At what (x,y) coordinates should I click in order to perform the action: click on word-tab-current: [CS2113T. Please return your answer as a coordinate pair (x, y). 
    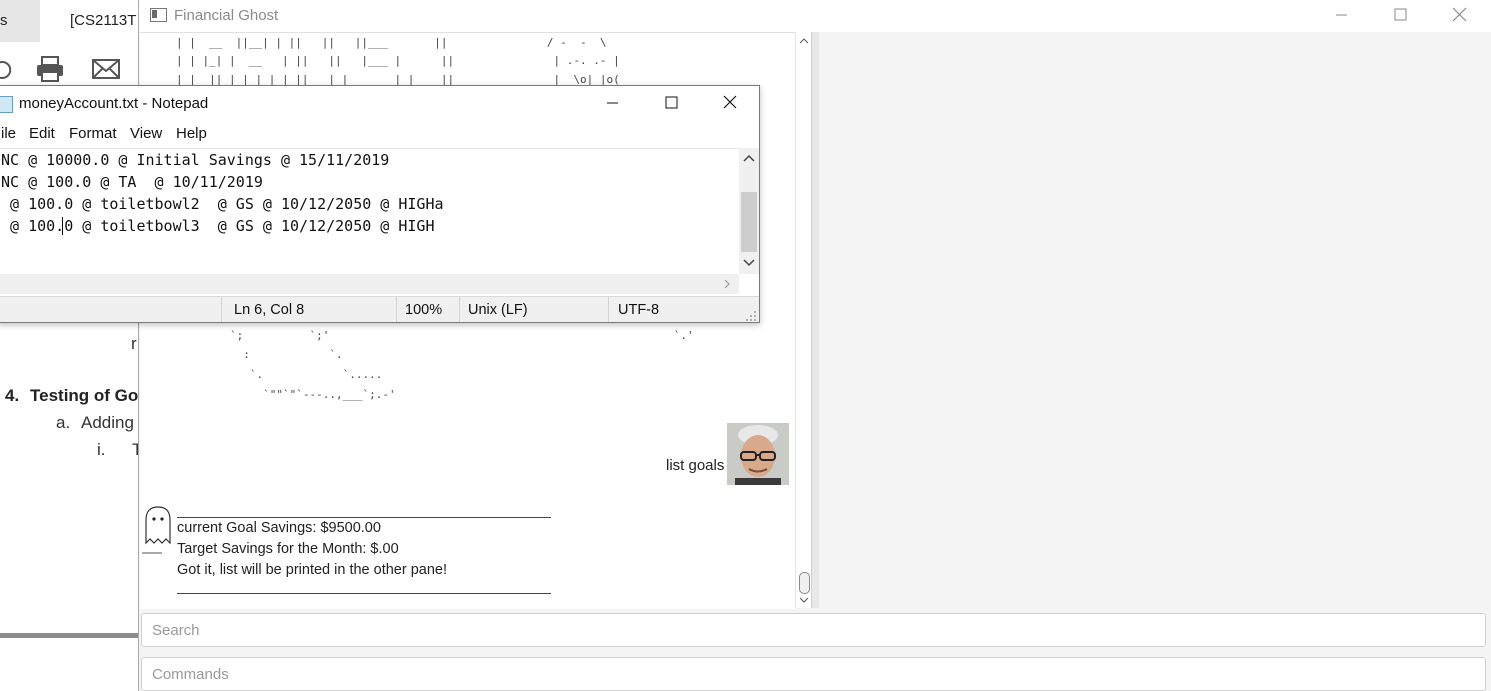
    Looking at the image, I should click on (90, 21).